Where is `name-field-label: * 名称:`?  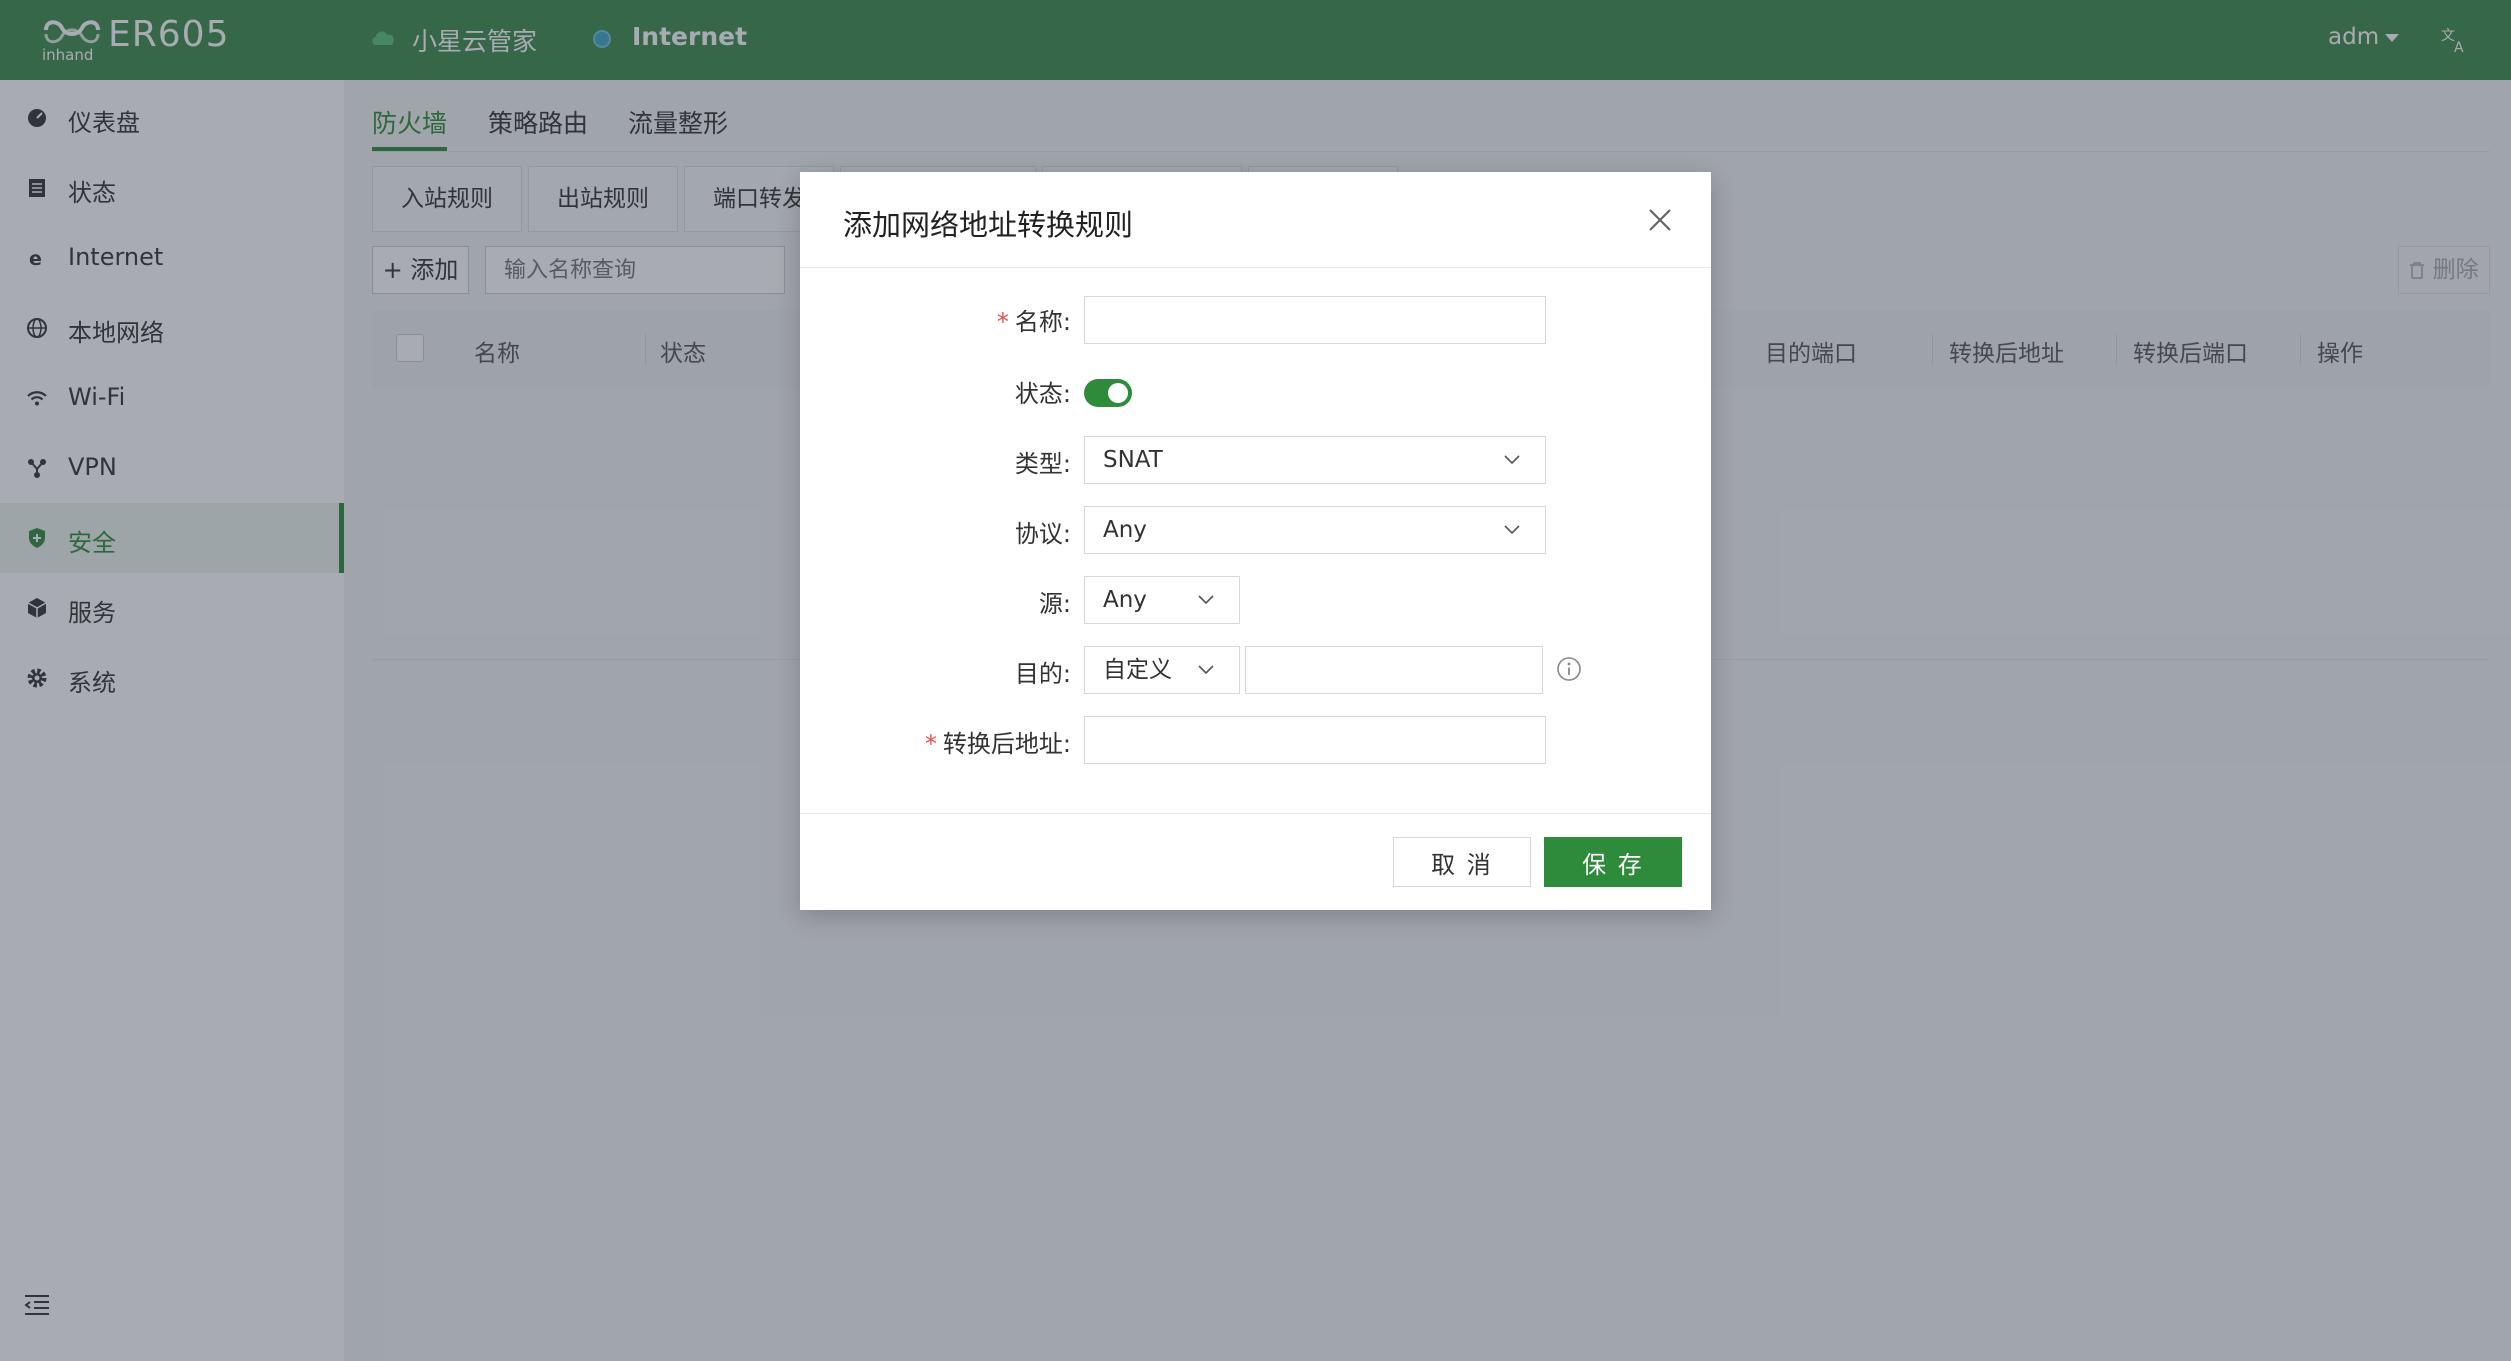
name-field-label: * 名称: is located at coordinates (1033, 322).